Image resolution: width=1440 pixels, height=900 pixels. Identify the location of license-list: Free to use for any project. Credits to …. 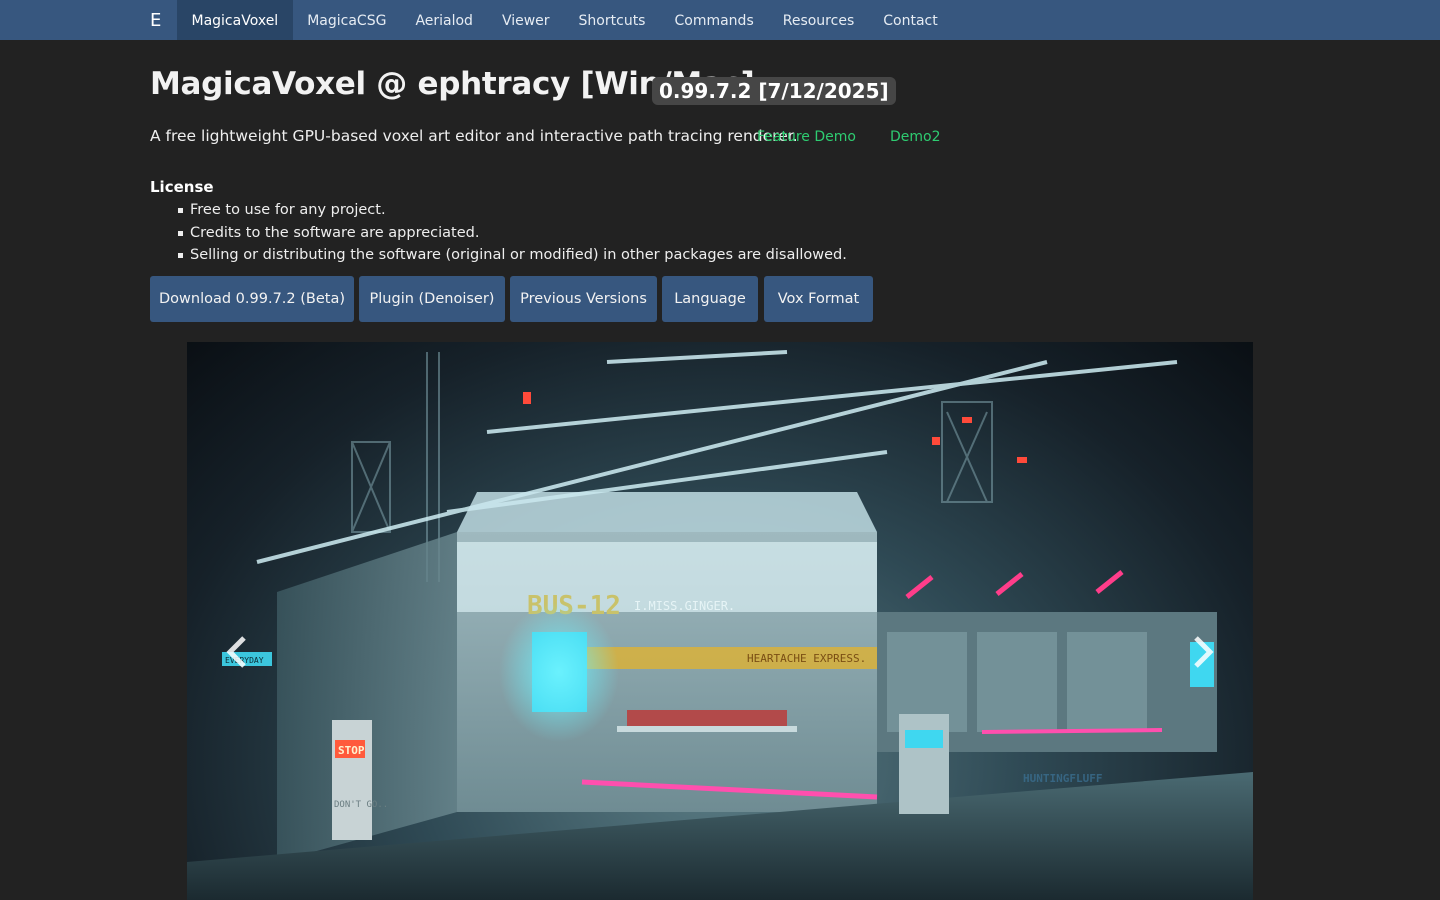
(512, 233).